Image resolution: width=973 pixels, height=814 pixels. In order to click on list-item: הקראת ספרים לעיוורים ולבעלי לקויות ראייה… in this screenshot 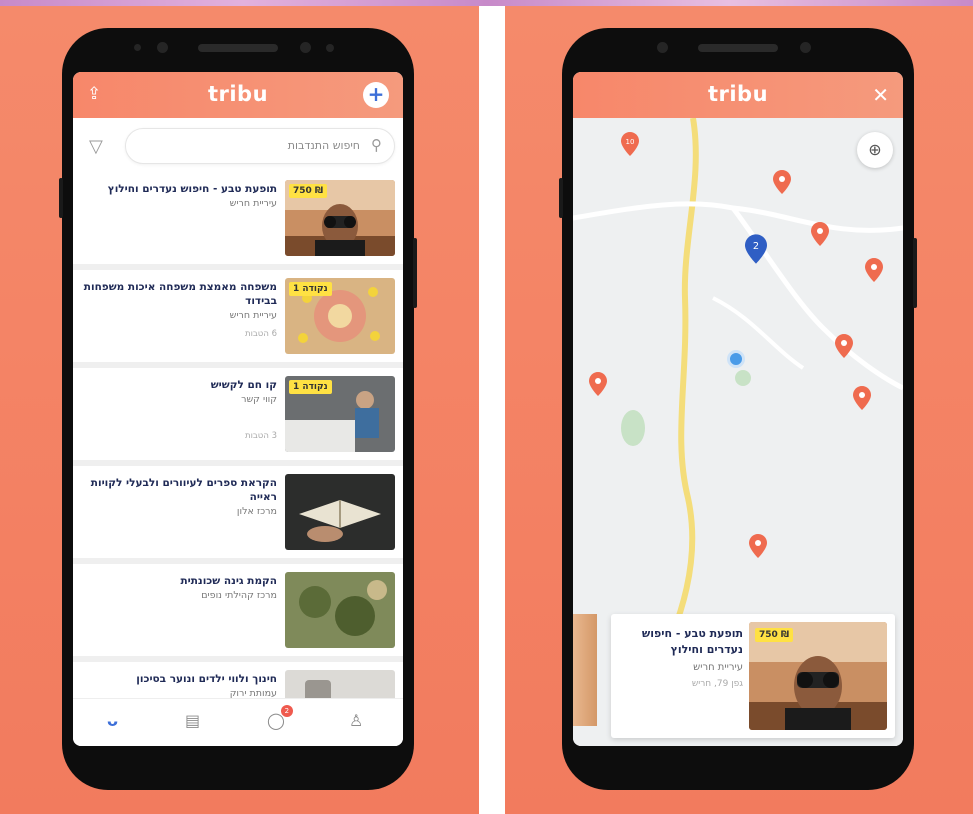, I will do `click(238, 512)`.